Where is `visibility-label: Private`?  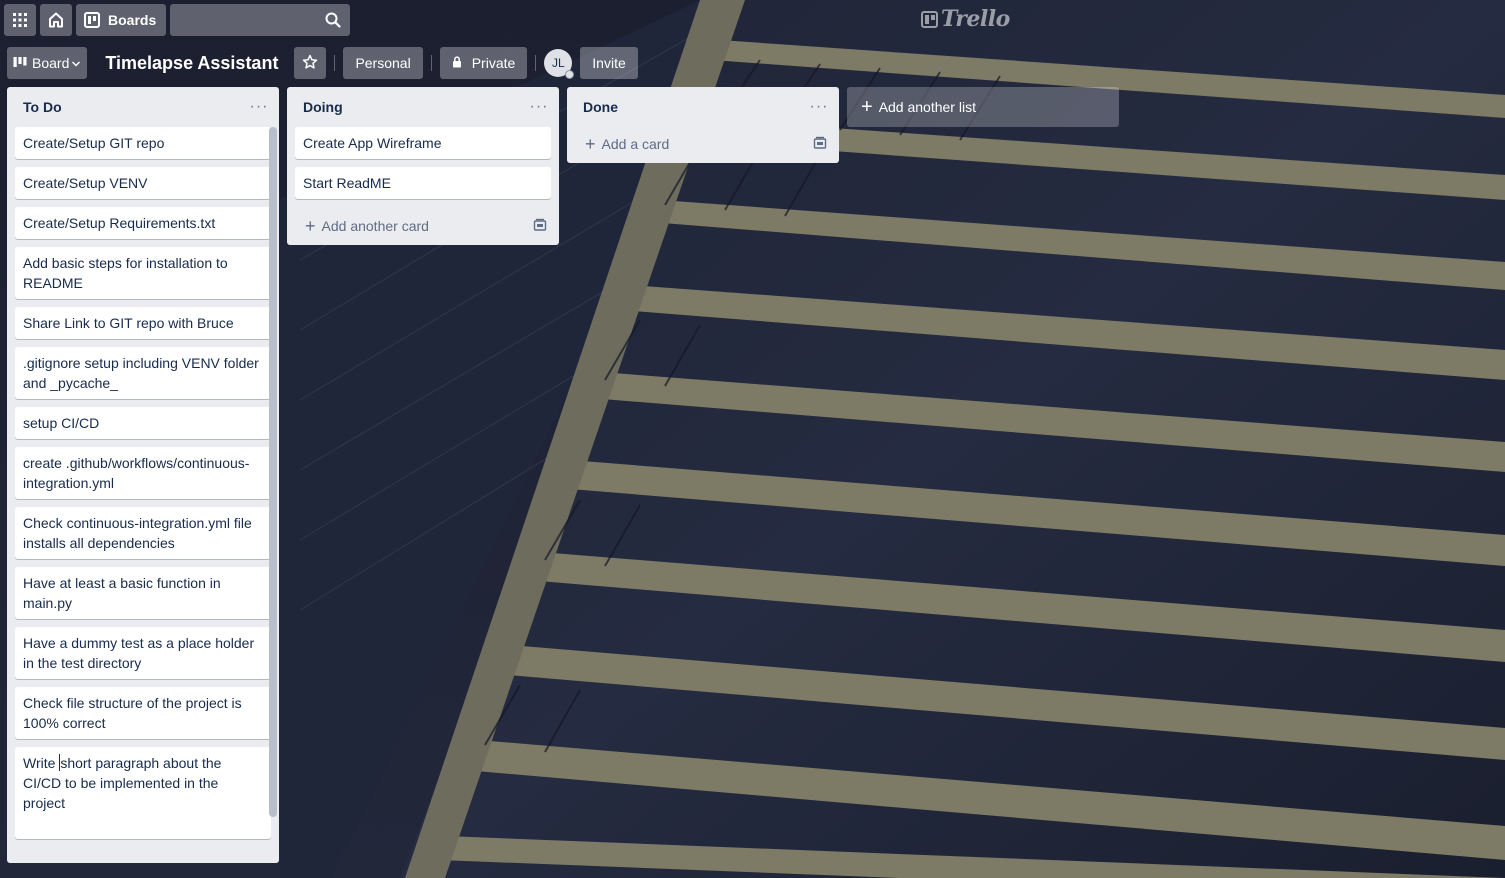 visibility-label: Private is located at coordinates (493, 63).